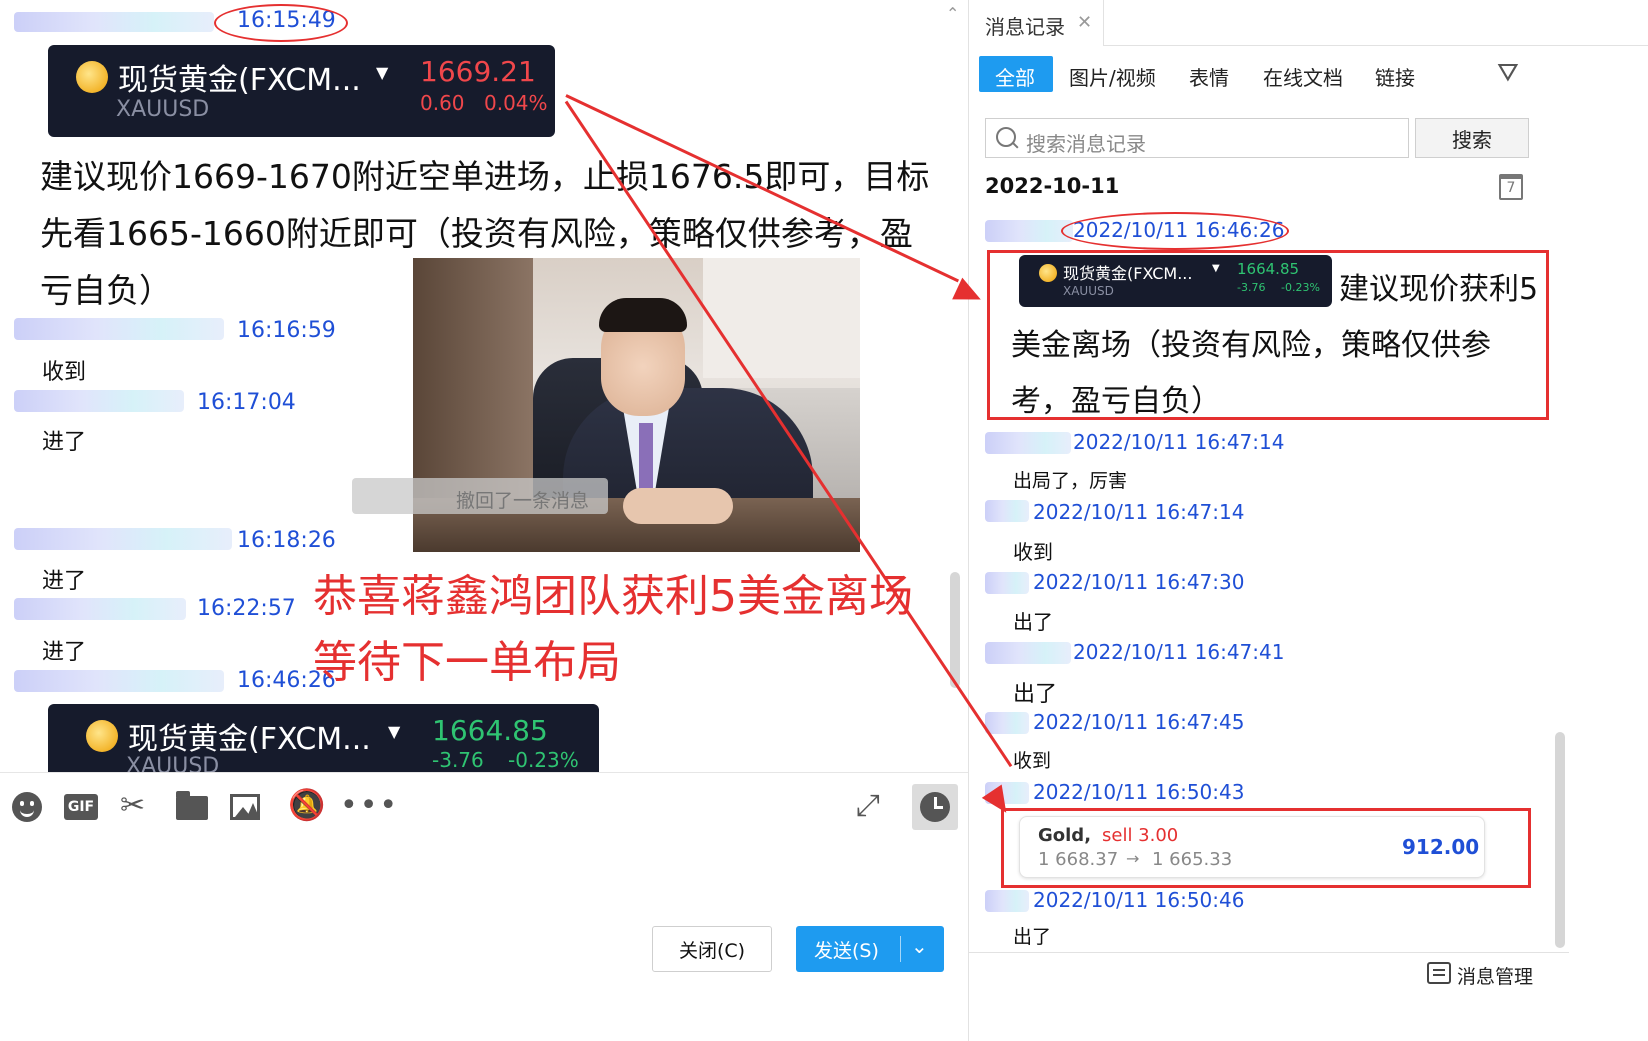 The height and width of the screenshot is (1041, 1648). What do you see at coordinates (1472, 138) in the screenshot?
I see `search-button: 搜索` at bounding box center [1472, 138].